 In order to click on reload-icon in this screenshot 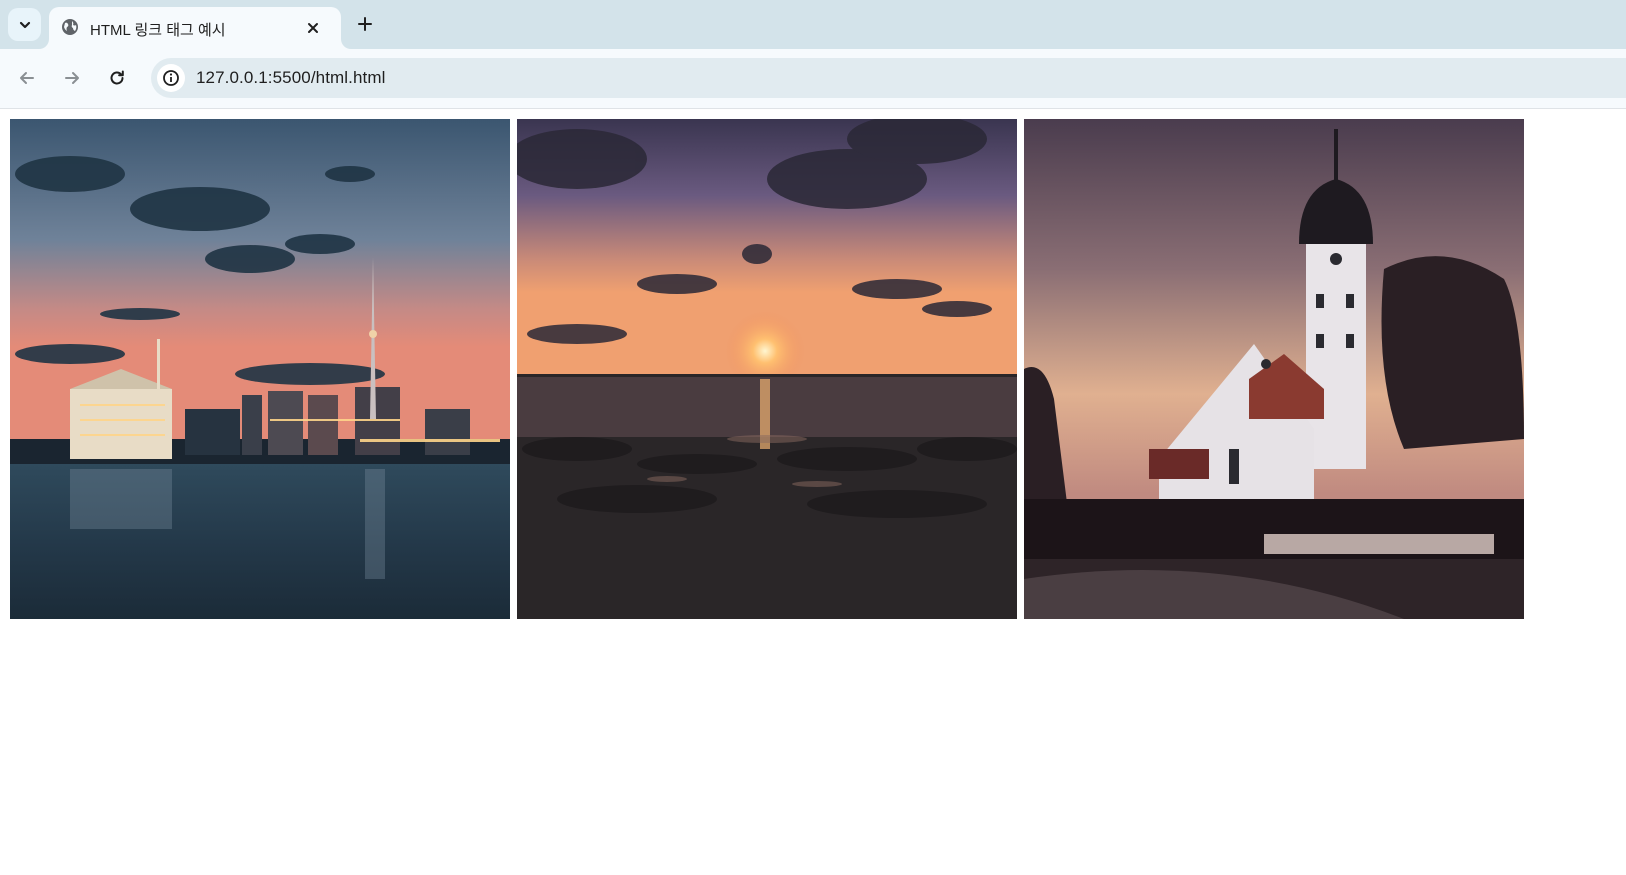, I will do `click(117, 77)`.